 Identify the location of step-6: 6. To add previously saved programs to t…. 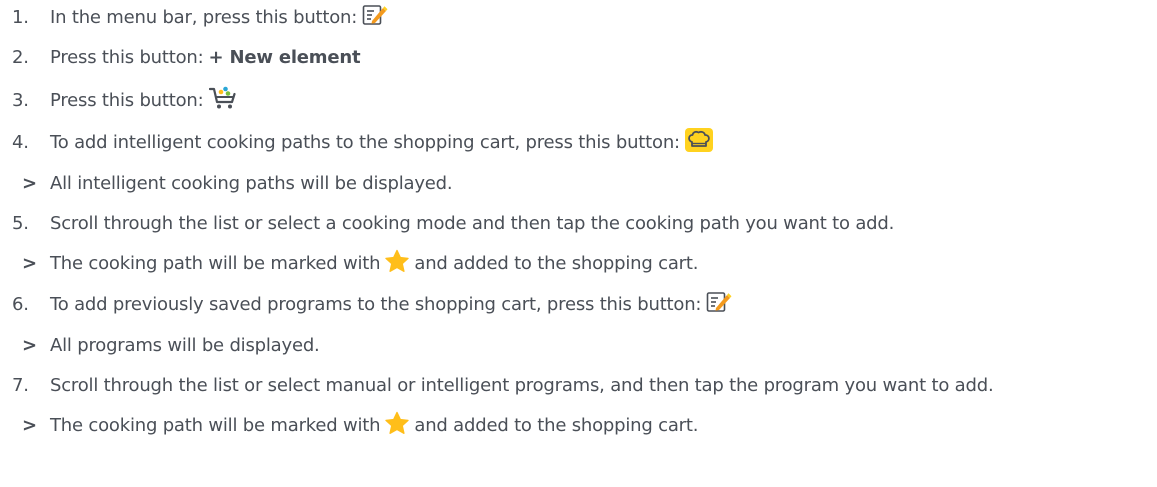
(366, 304).